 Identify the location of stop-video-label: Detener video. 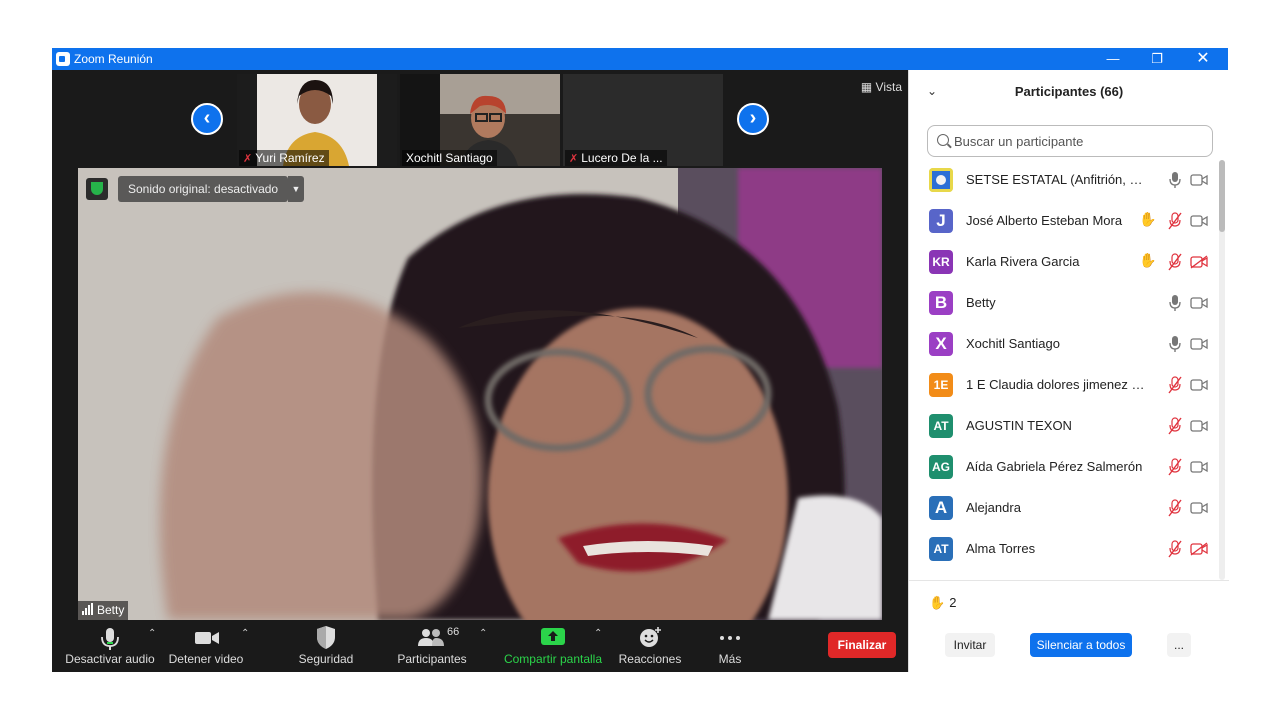
(206, 659).